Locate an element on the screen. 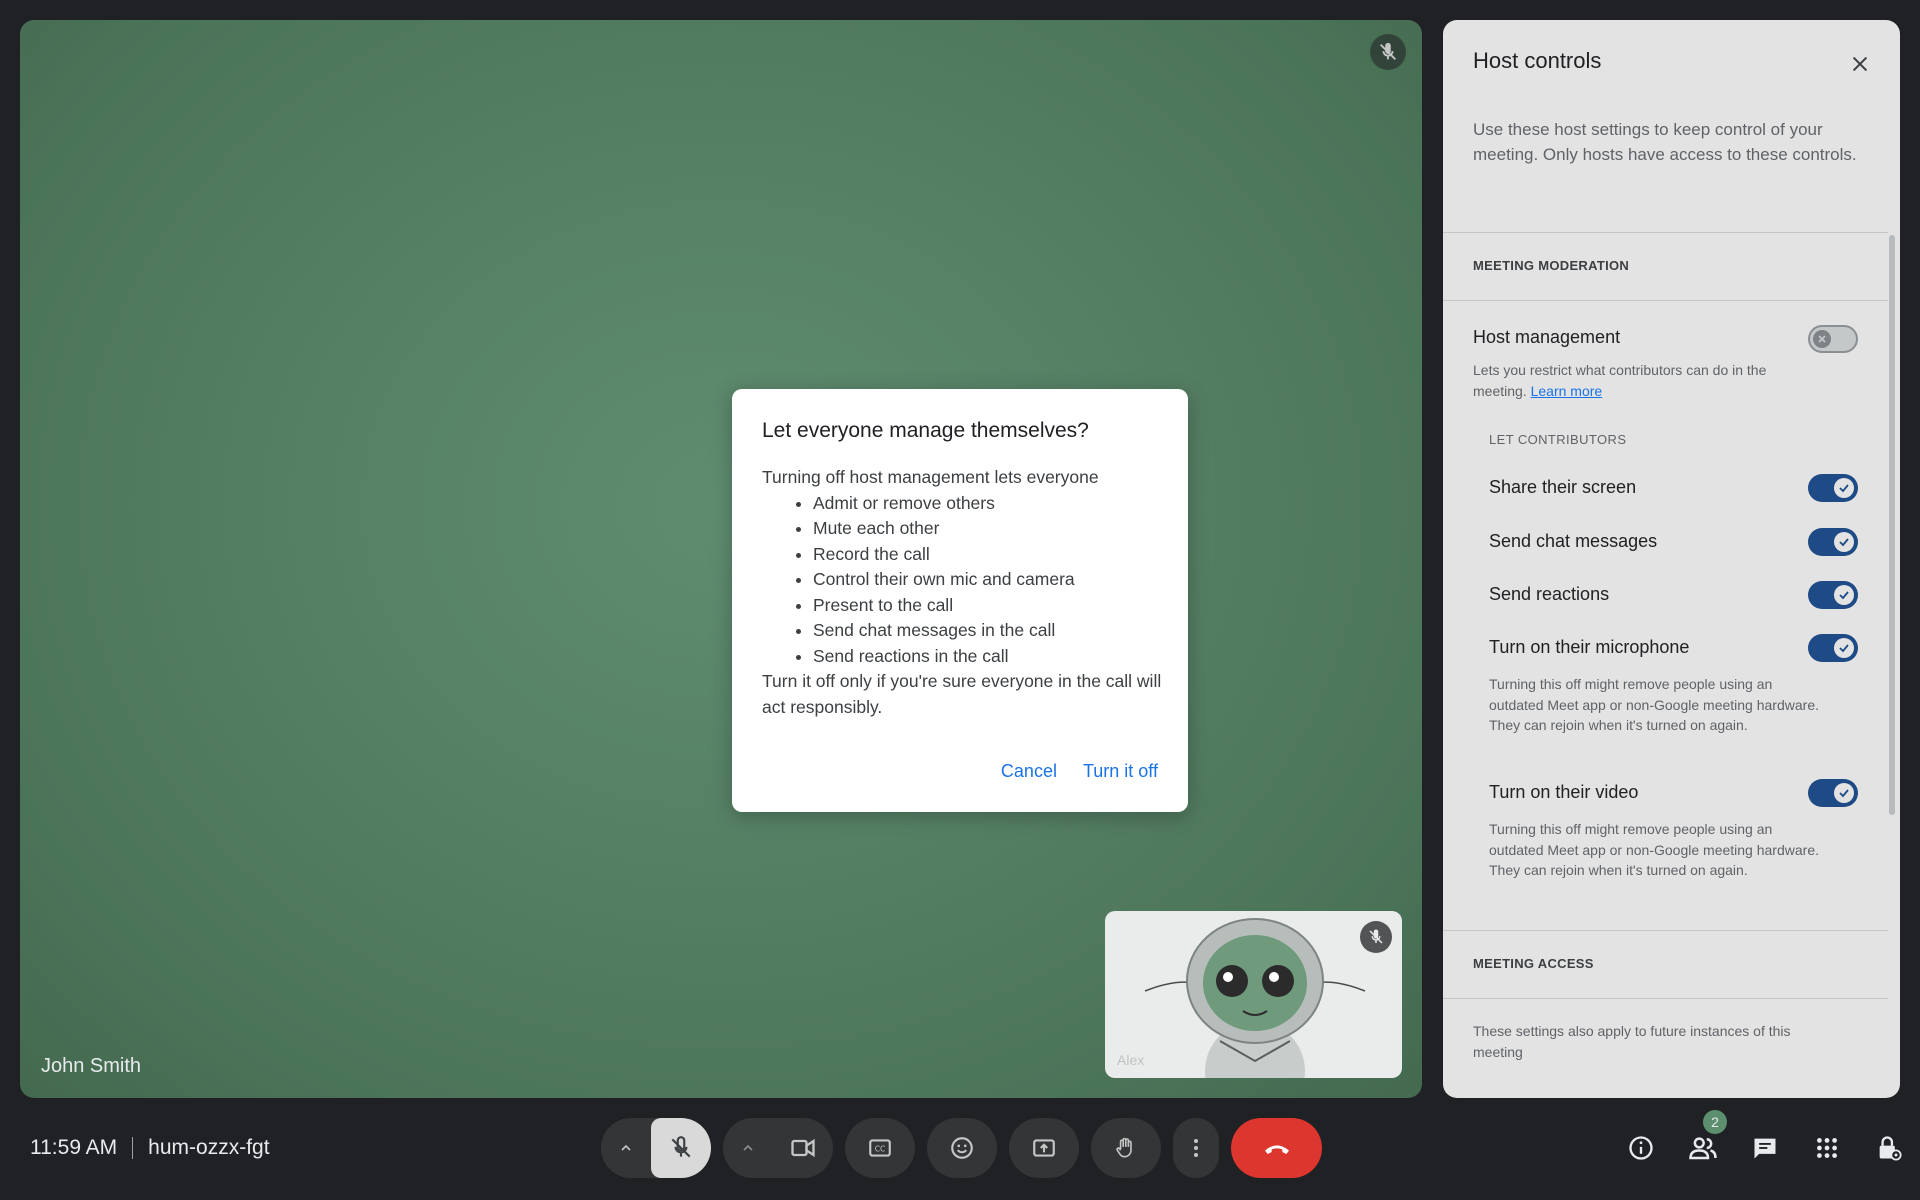 This screenshot has width=1920, height=1200. meeting-code: hum-ozzx-fgt is located at coordinates (209, 1147).